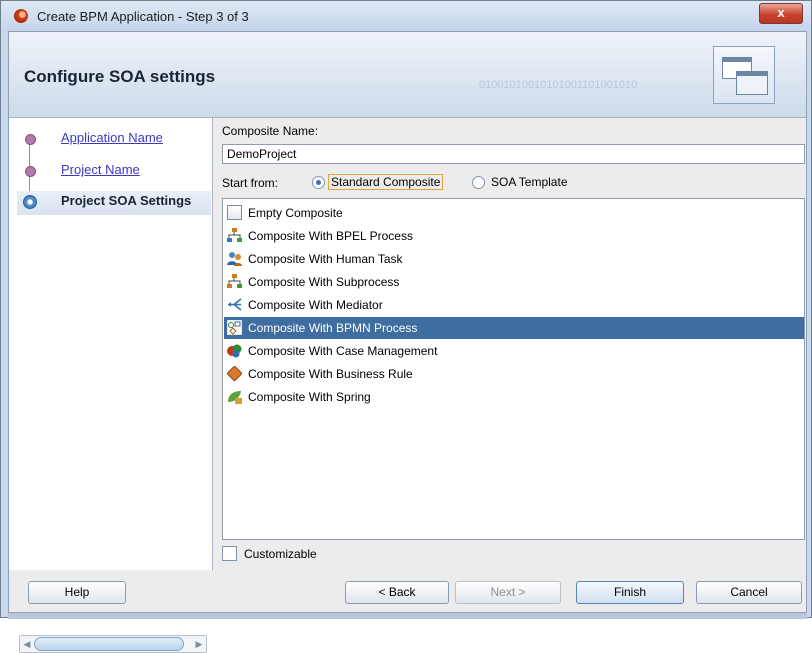 The image size is (812, 653). I want to click on train-step-label: Project Name, so click(100, 169).